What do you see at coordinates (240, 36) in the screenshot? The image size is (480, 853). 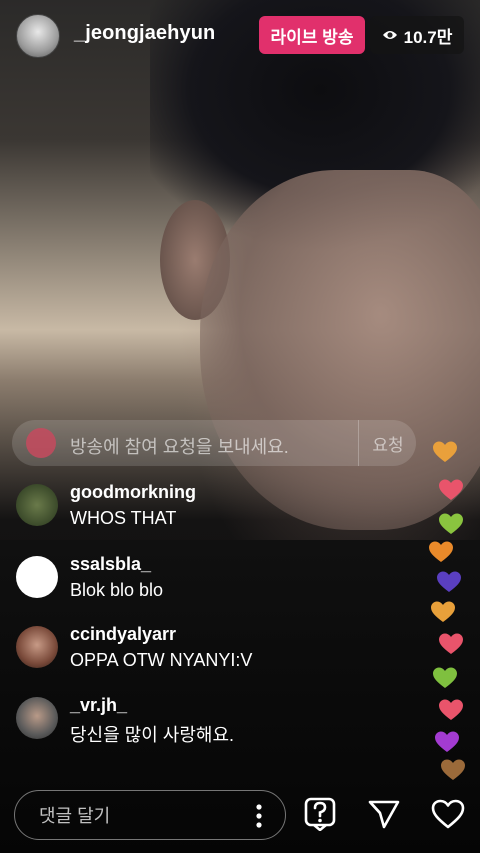 I see `live-header: _jeongjaehyun 라이브 방송 10.7만` at bounding box center [240, 36].